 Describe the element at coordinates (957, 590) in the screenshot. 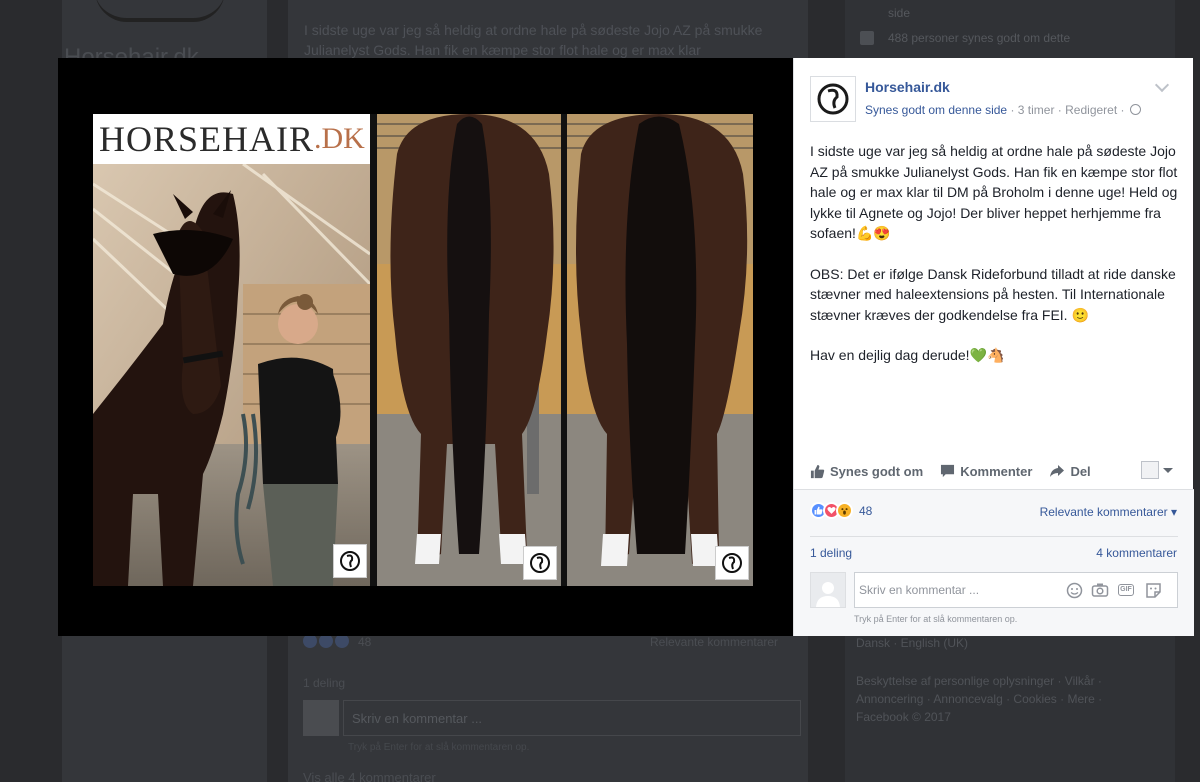

I see `comment-input` at that location.